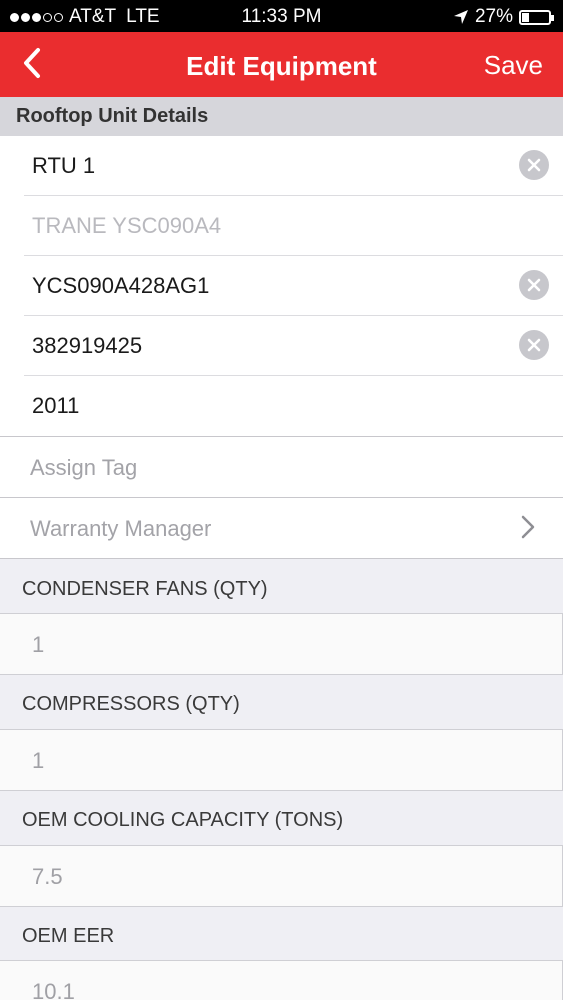 Image resolution: width=563 pixels, height=1000 pixels. I want to click on cooling-capacity-value: 7.5, so click(47, 876).